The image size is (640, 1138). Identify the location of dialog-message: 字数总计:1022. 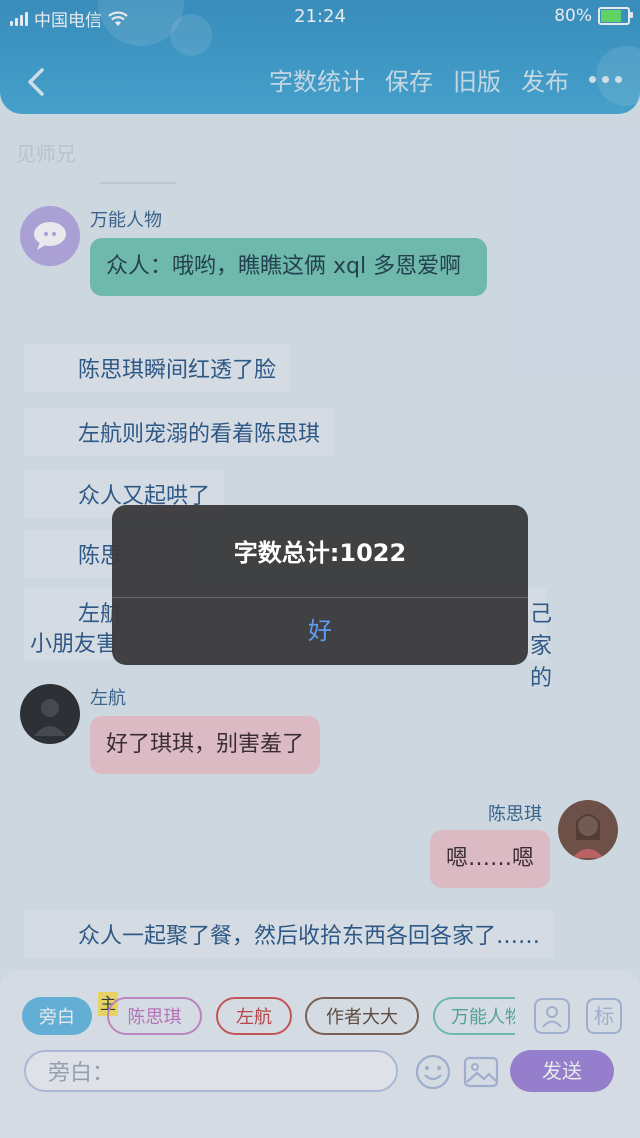
(320, 553).